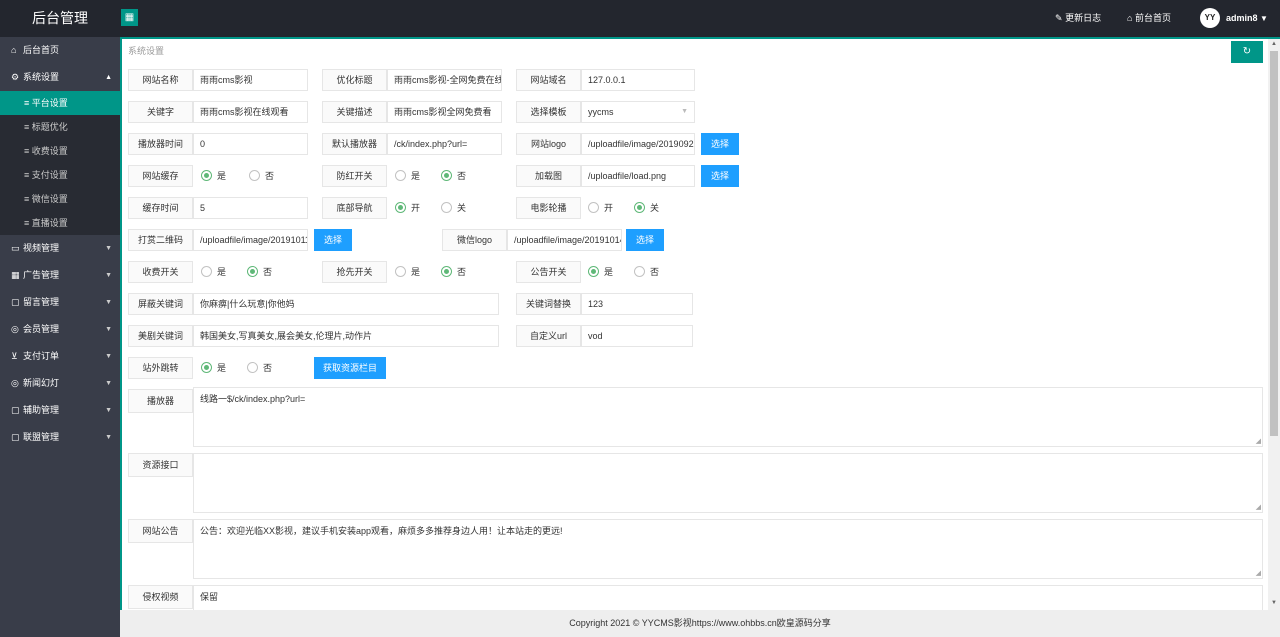 The height and width of the screenshot is (637, 1280). Describe the element at coordinates (638, 80) in the screenshot. I see `domain-input: 127.0.0.1` at that location.